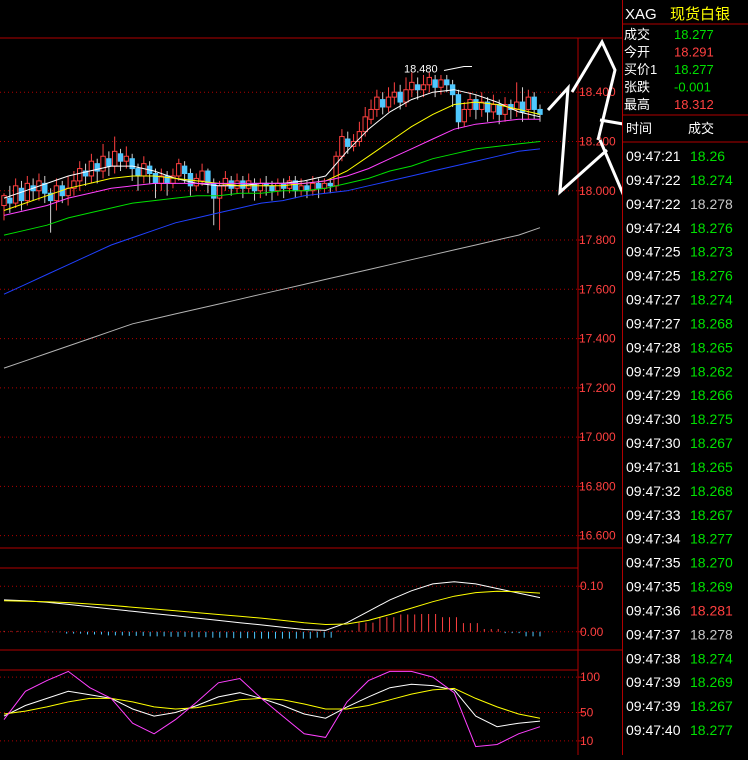 This screenshot has width=748, height=760. I want to click on tick-header-time: 时间, so click(639, 128).